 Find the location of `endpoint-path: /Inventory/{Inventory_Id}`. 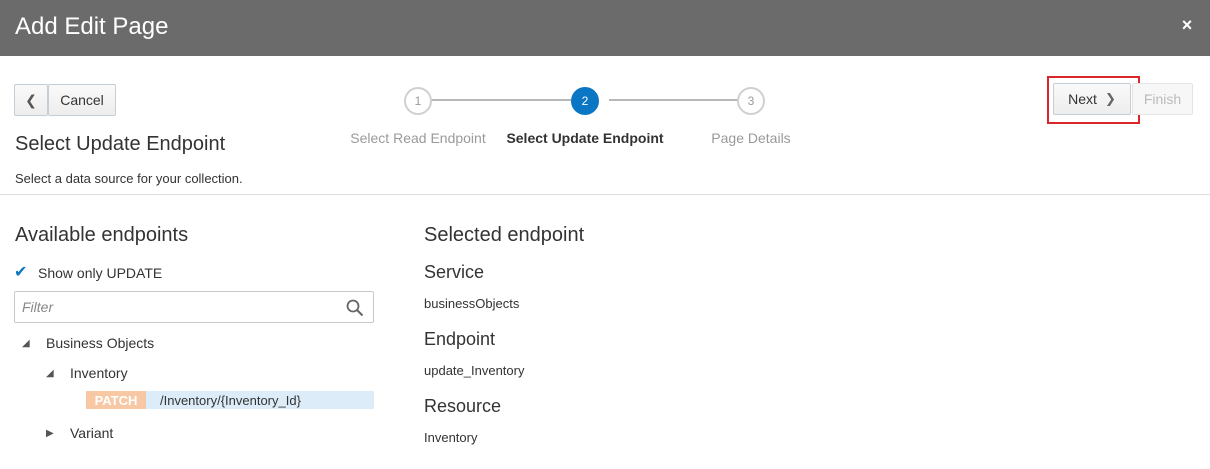

endpoint-path: /Inventory/{Inventory_Id} is located at coordinates (230, 400).